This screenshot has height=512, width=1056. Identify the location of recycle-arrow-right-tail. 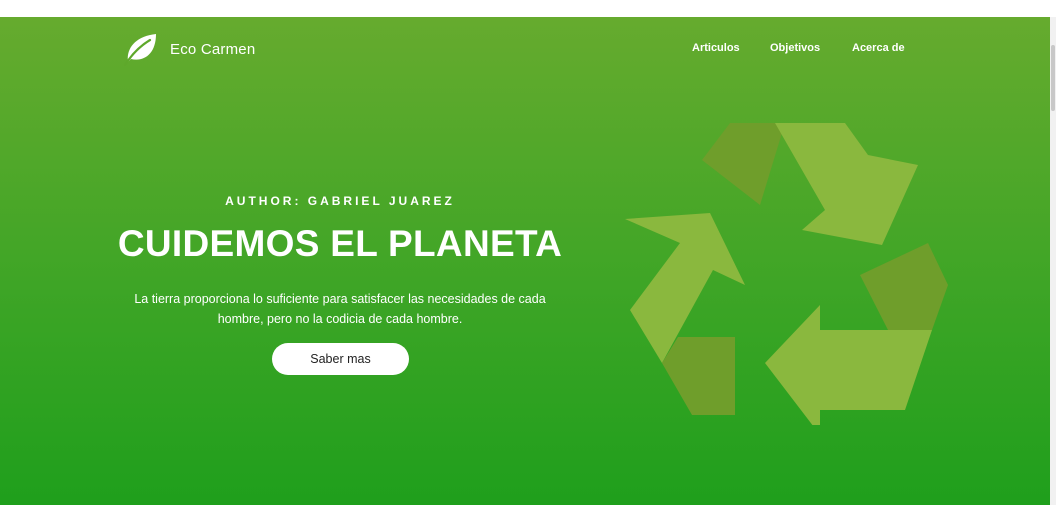
(904, 286).